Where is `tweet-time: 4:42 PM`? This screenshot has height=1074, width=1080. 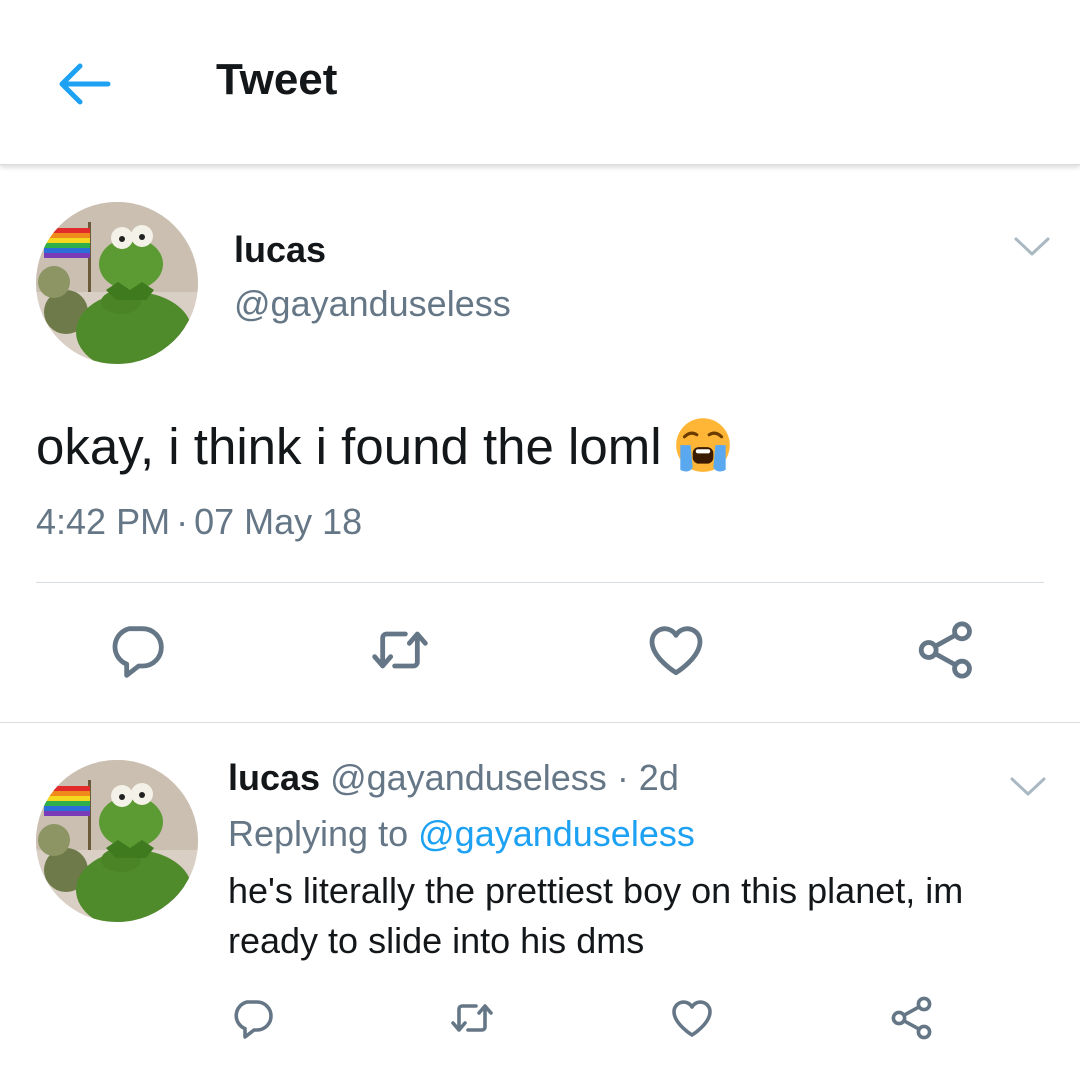
tweet-time: 4:42 PM is located at coordinates (103, 521).